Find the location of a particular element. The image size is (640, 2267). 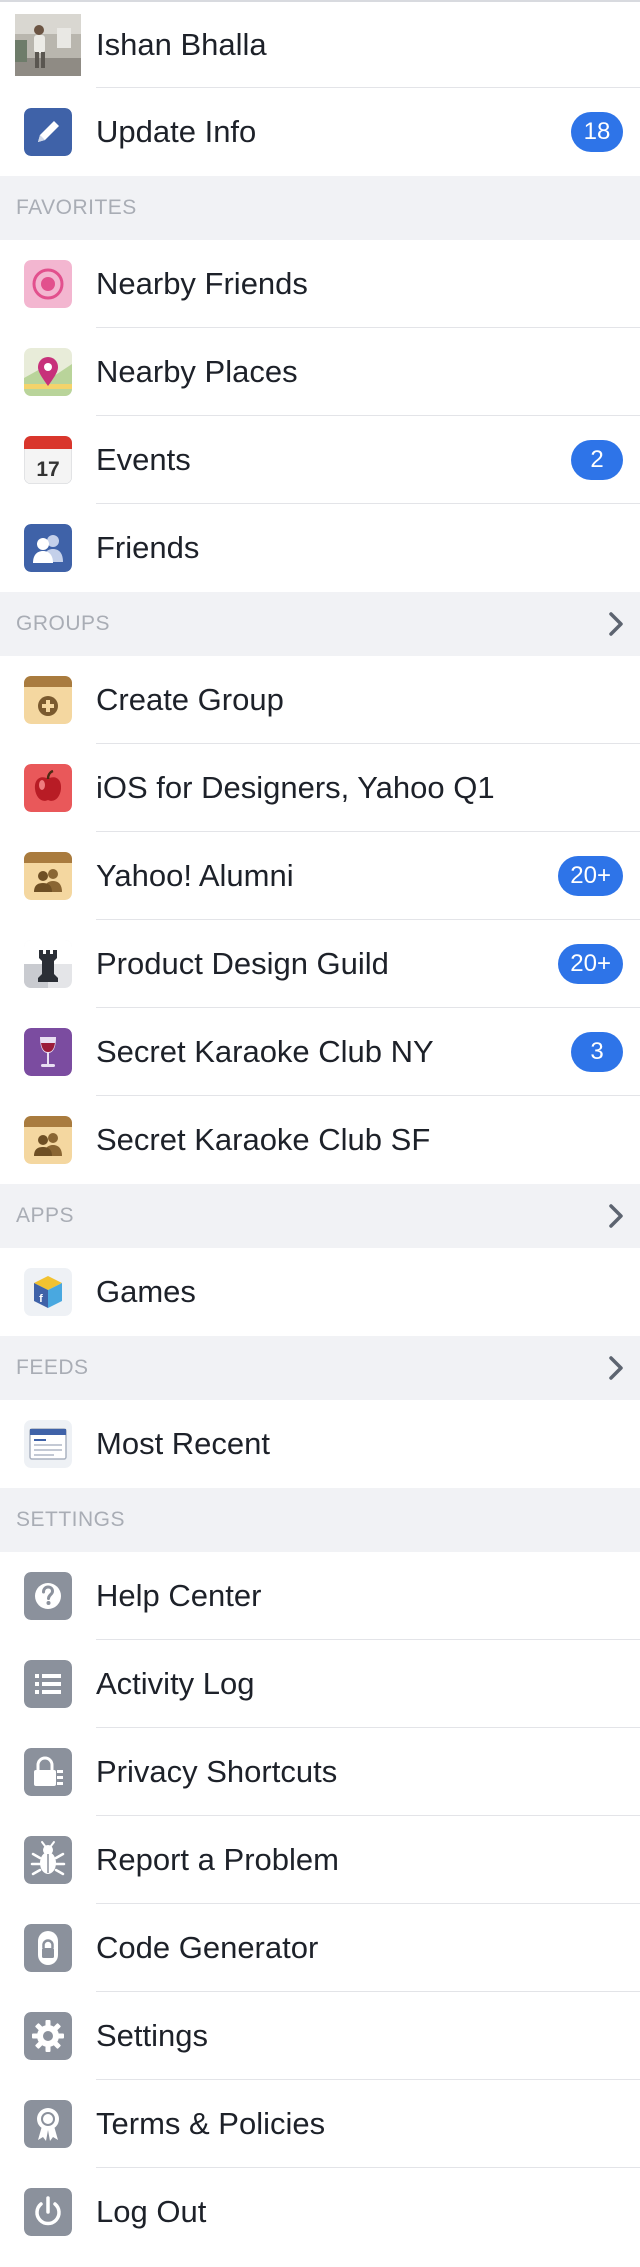

menu-item-privacy-shortcuts: Privacy Shortcuts is located at coordinates (320, 1772).